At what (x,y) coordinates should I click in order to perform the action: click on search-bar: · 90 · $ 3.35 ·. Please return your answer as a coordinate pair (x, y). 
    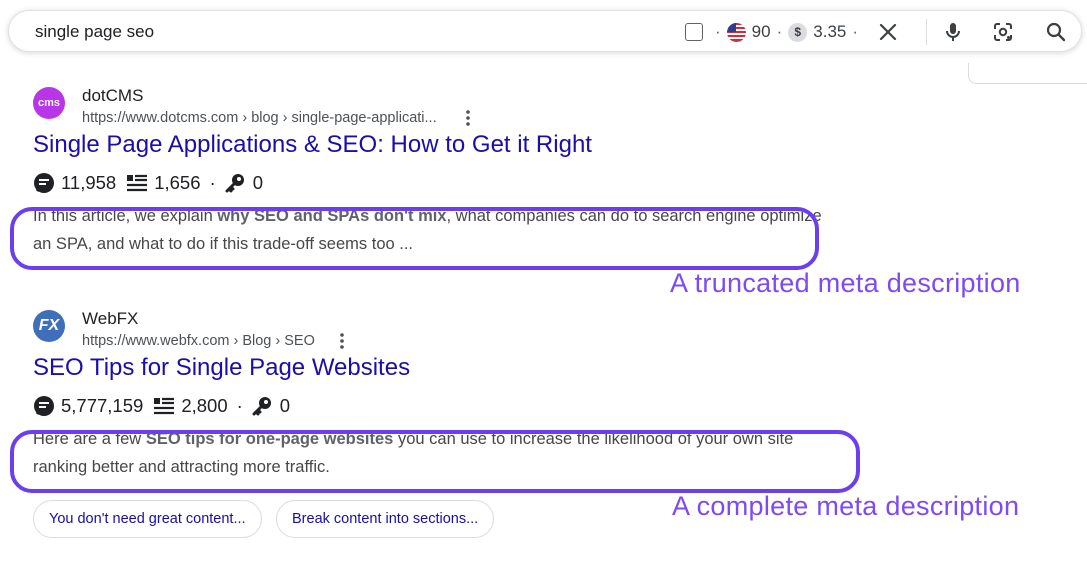
    Looking at the image, I should click on (545, 31).